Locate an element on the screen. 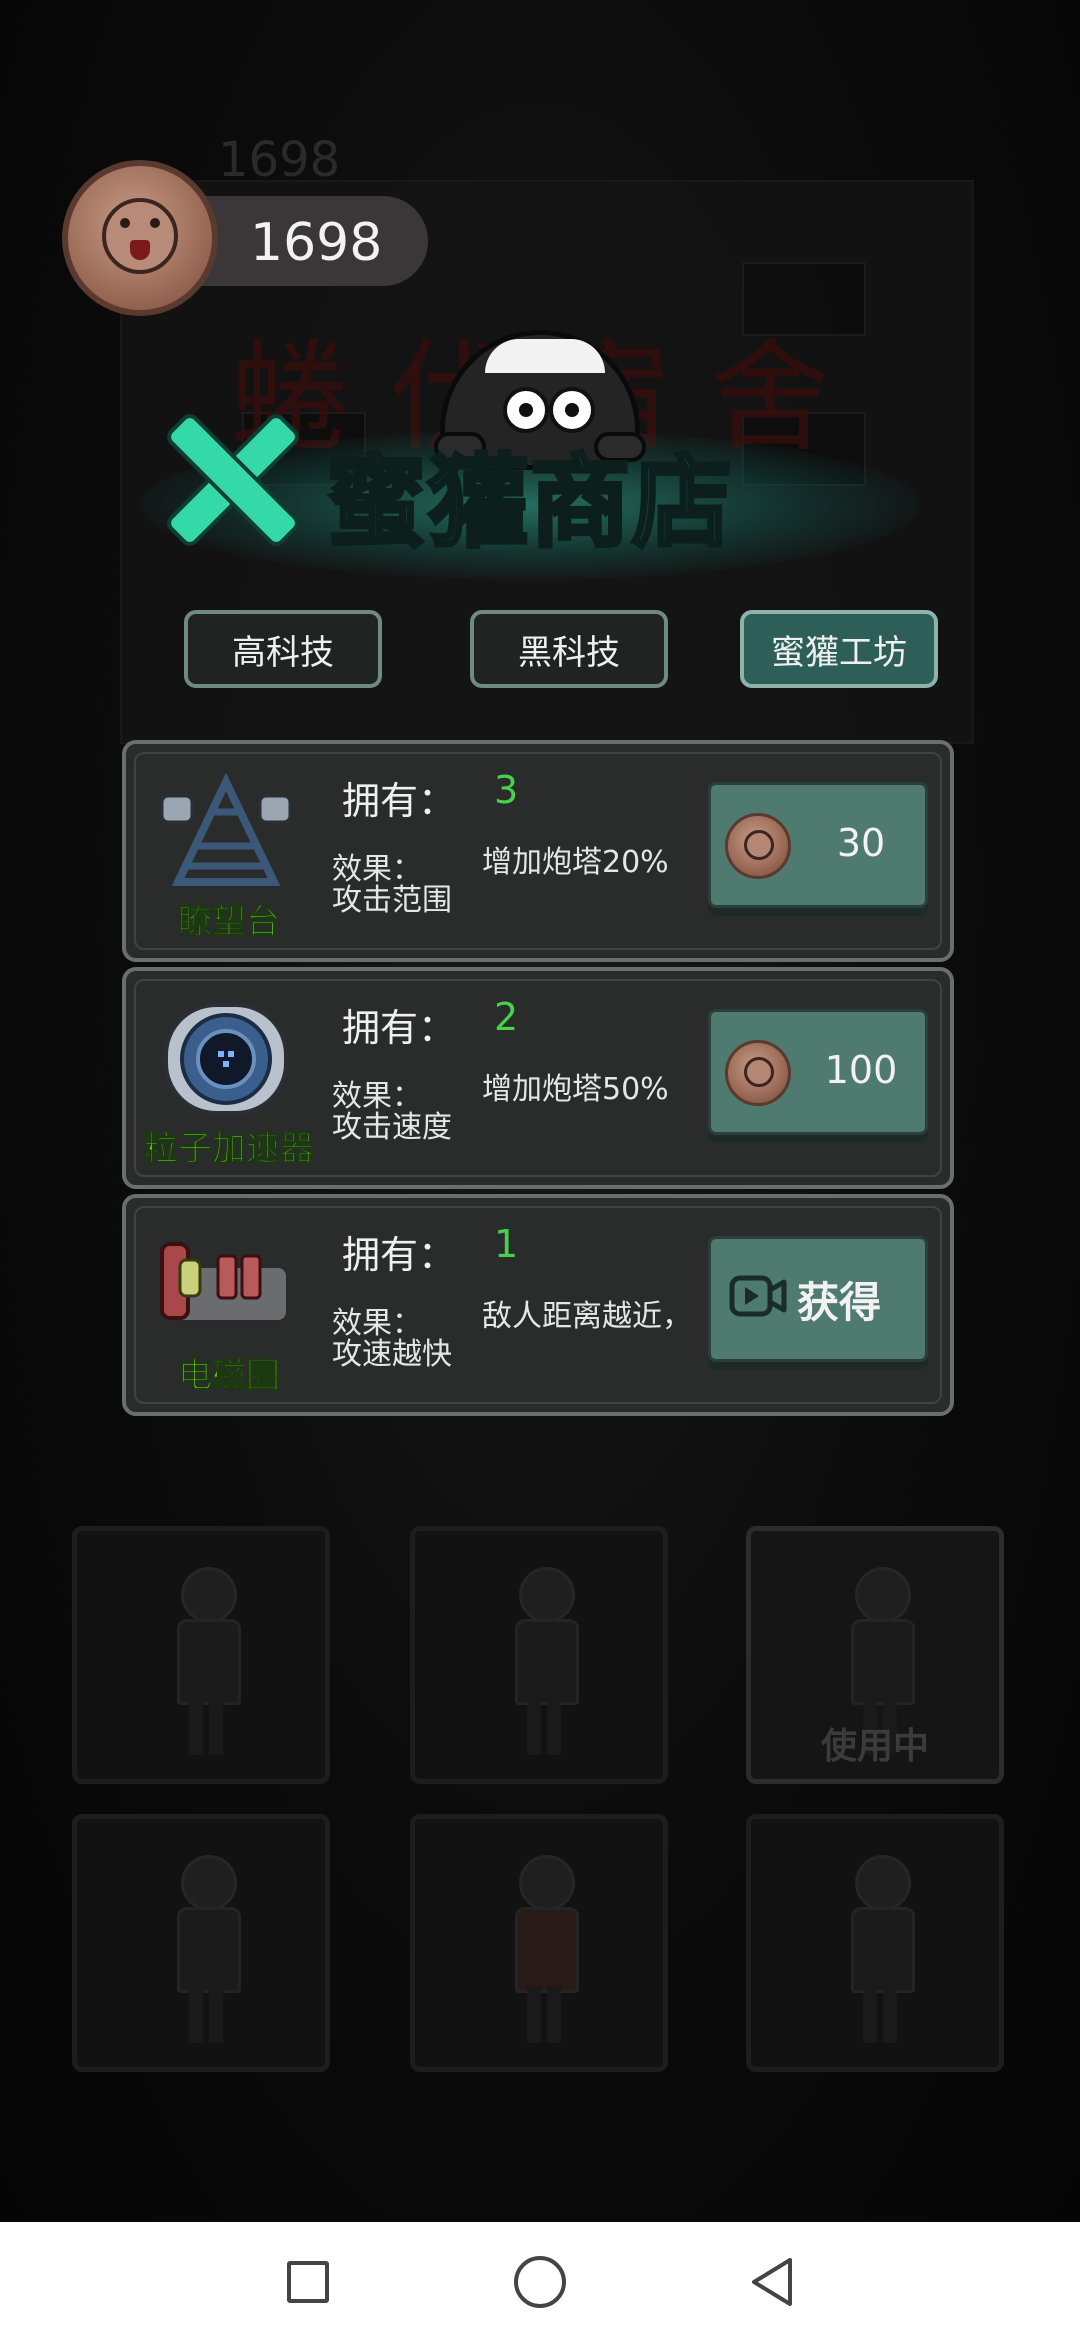 This screenshot has width=1080, height=2340. coin-count: 1698 is located at coordinates (316, 243).